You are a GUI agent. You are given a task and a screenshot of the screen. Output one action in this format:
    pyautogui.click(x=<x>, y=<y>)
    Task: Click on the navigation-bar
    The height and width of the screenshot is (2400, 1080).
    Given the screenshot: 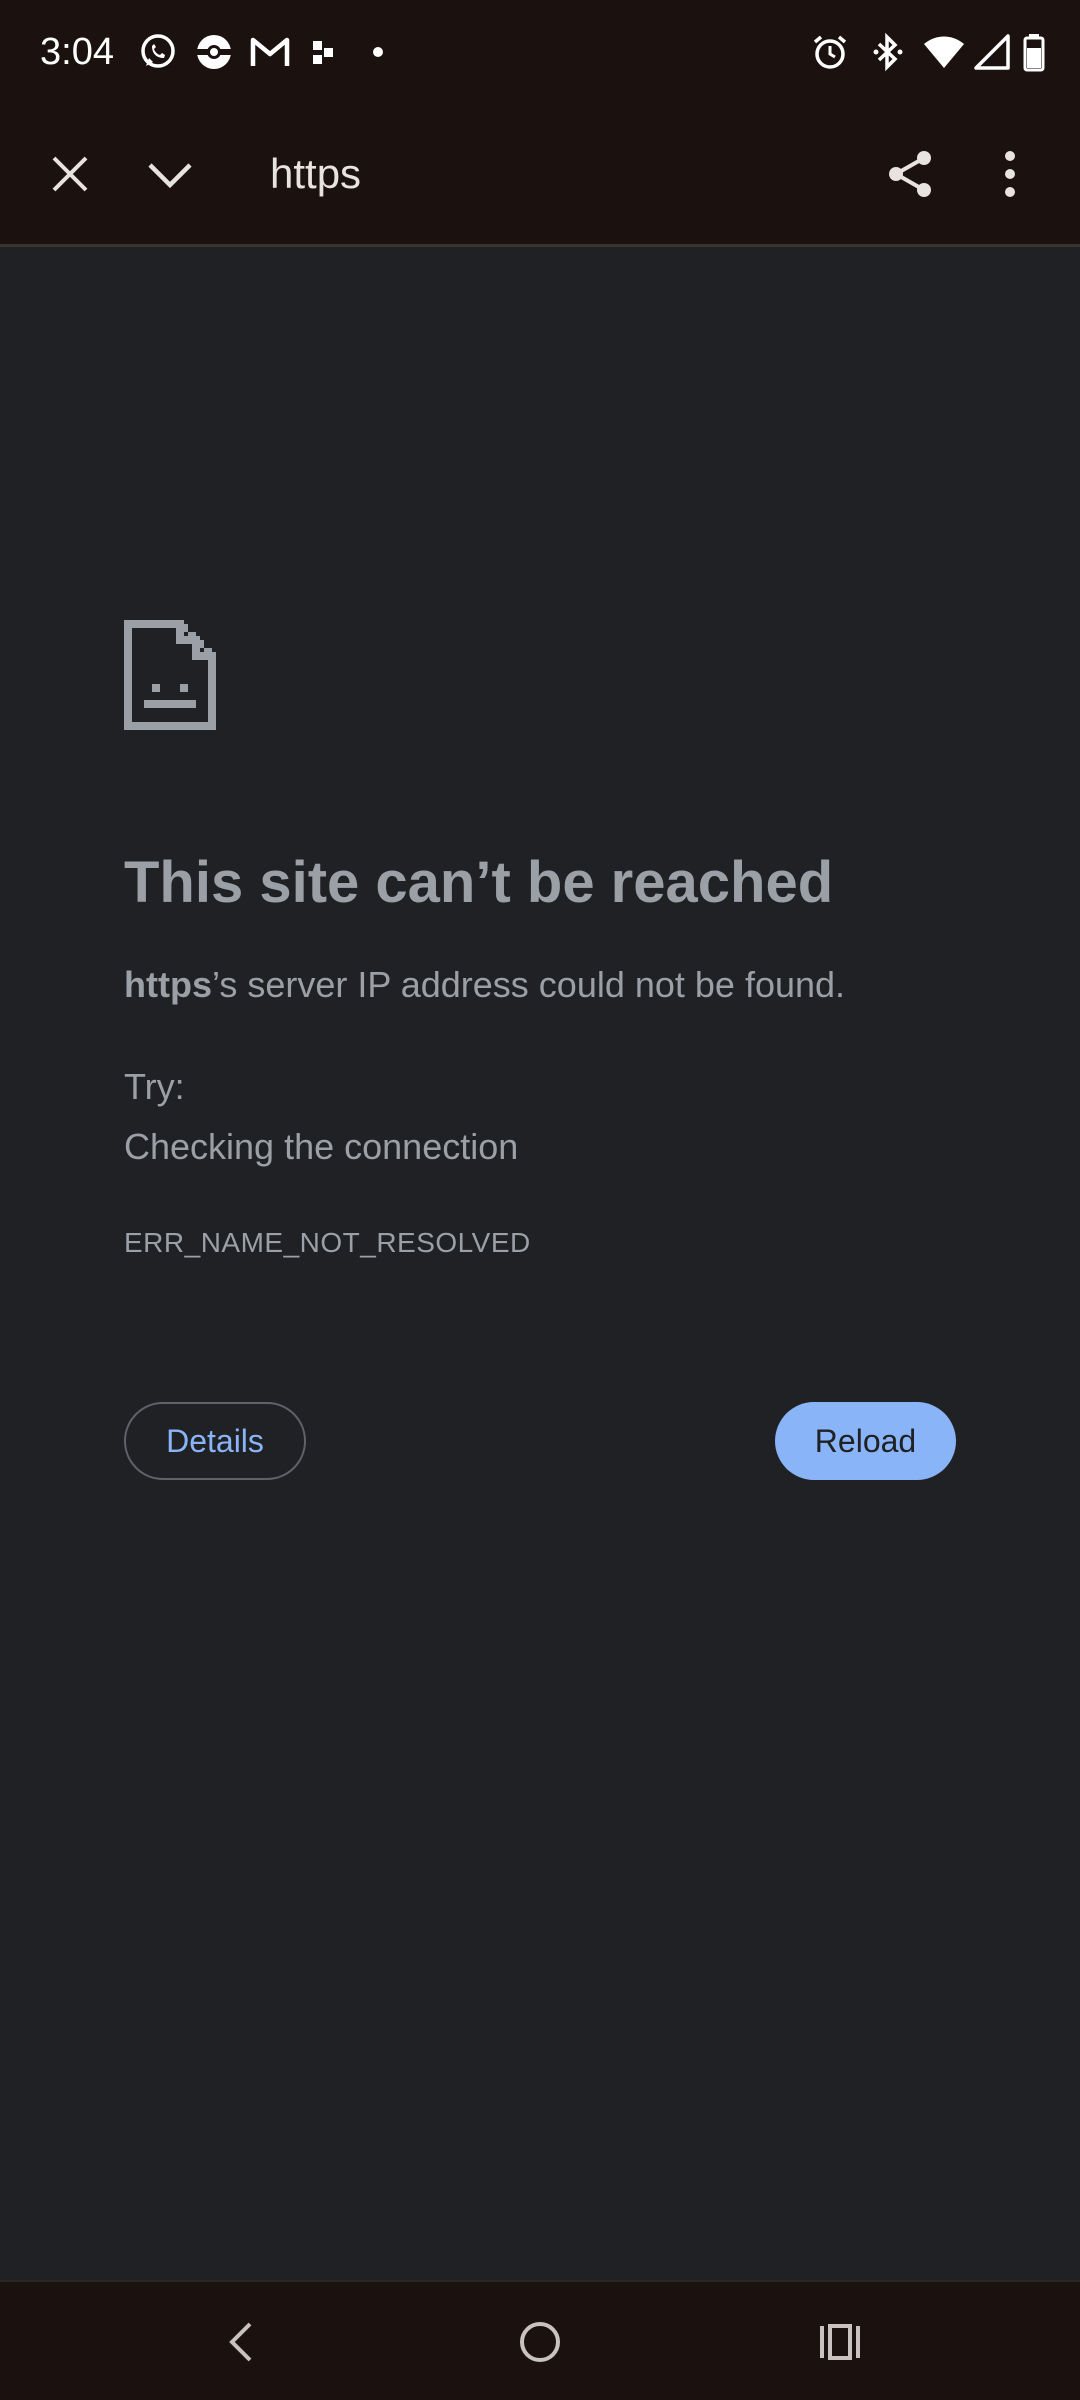 What is the action you would take?
    pyautogui.click(x=540, y=2340)
    